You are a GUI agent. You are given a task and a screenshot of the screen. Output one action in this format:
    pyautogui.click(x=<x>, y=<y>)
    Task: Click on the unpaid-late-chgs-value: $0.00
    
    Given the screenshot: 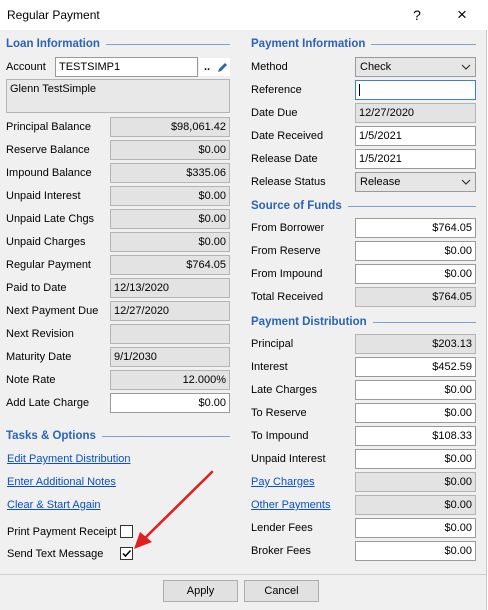 What is the action you would take?
    pyautogui.click(x=170, y=219)
    